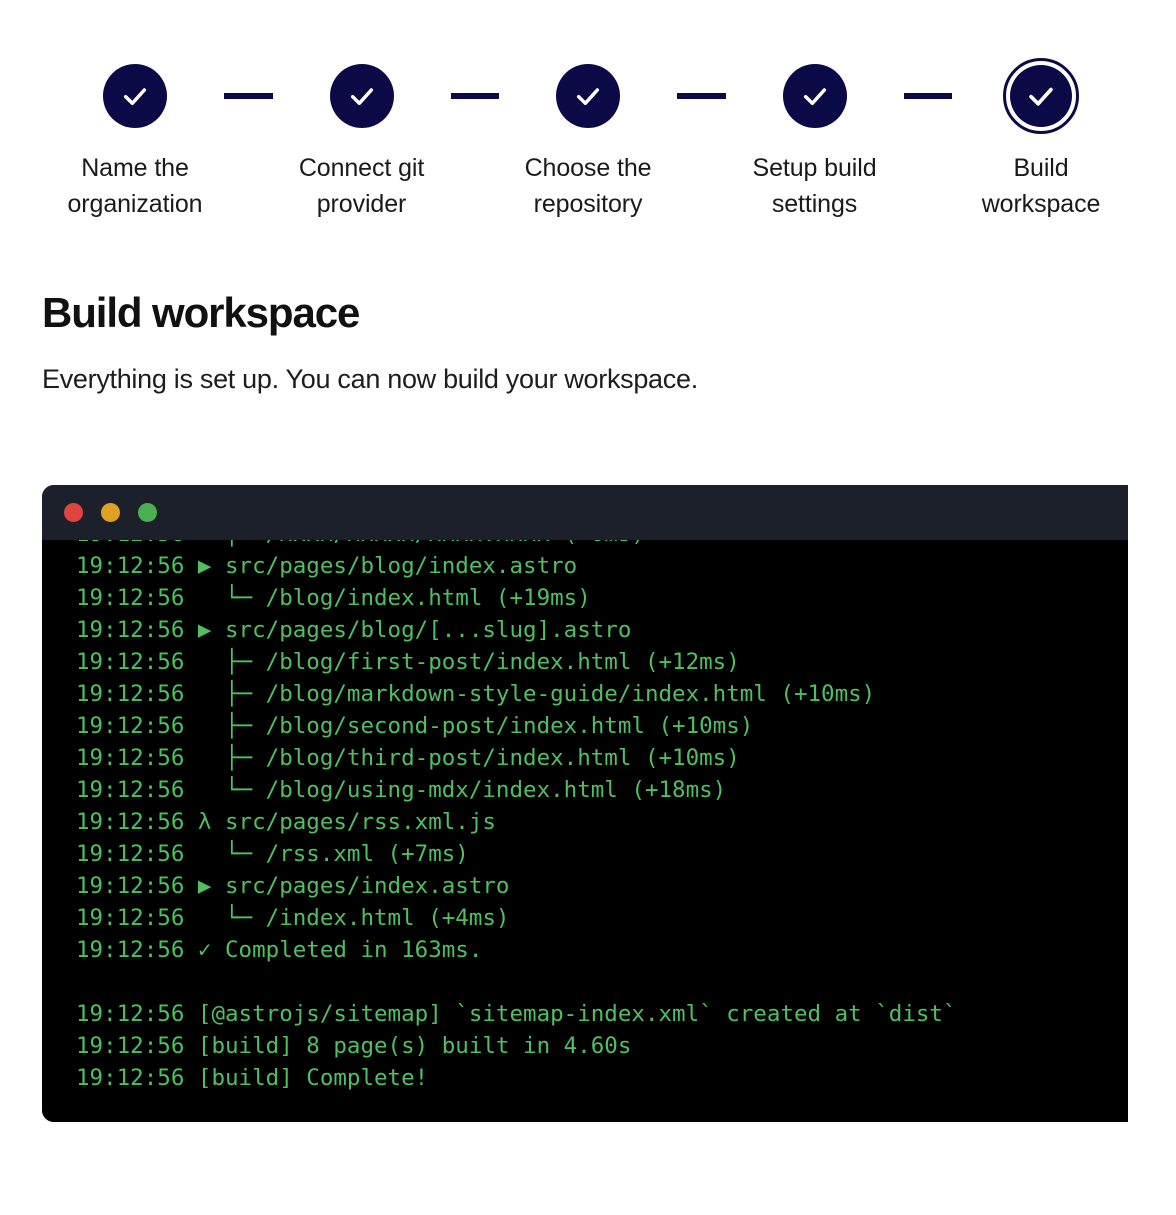  What do you see at coordinates (286, 822) in the screenshot?
I see `terminal-line: 19:12:56 λ src/pages/rss.xml.js` at bounding box center [286, 822].